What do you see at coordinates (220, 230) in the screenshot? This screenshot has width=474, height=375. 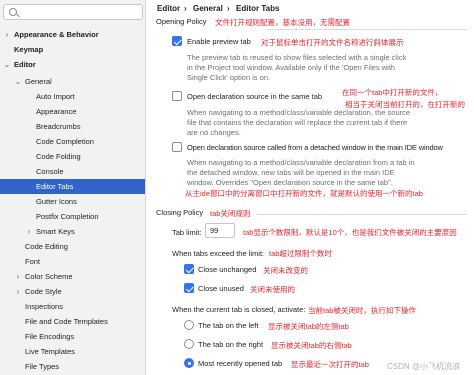 I see `tab-limit-input: 99` at bounding box center [220, 230].